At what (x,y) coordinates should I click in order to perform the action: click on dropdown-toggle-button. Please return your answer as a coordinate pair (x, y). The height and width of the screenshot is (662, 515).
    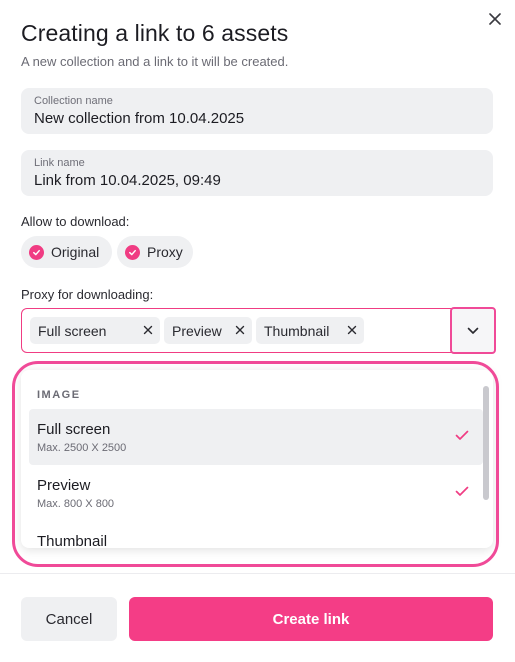
    Looking at the image, I should click on (473, 330).